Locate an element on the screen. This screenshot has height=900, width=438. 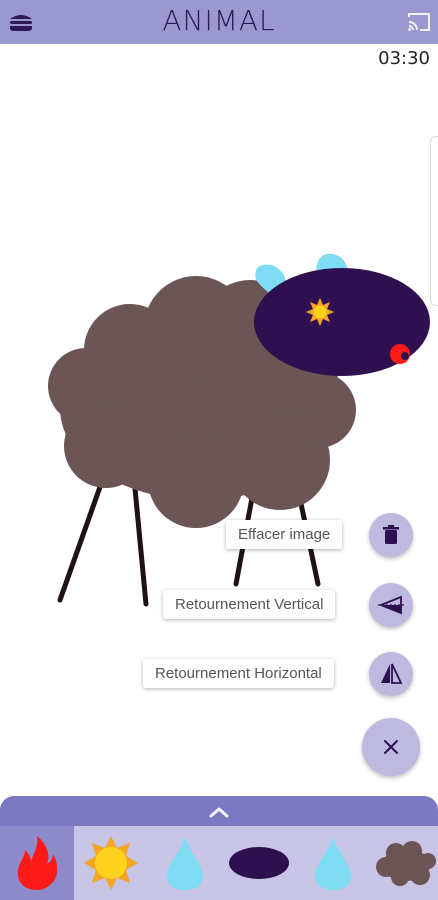
palette-ellipse-icon is located at coordinates (259, 863).